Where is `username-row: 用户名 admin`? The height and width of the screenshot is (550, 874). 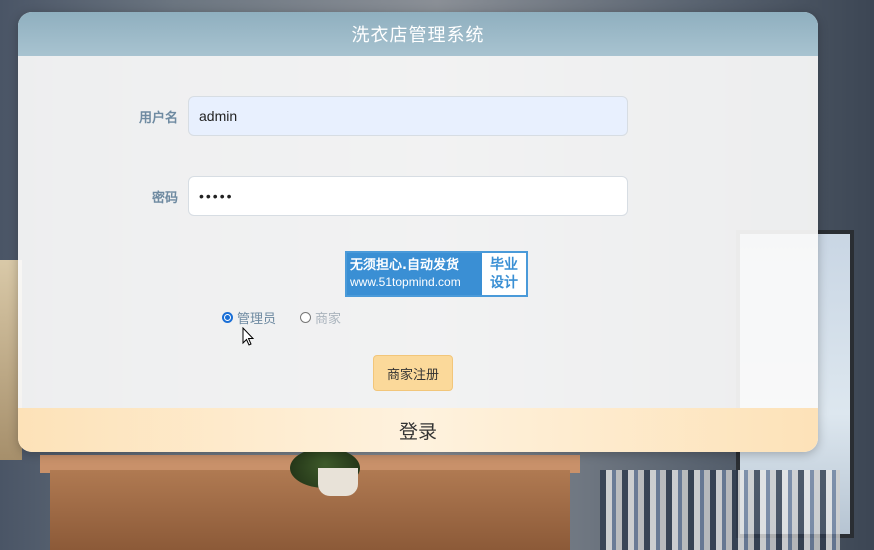 username-row: 用户名 admin is located at coordinates (323, 116).